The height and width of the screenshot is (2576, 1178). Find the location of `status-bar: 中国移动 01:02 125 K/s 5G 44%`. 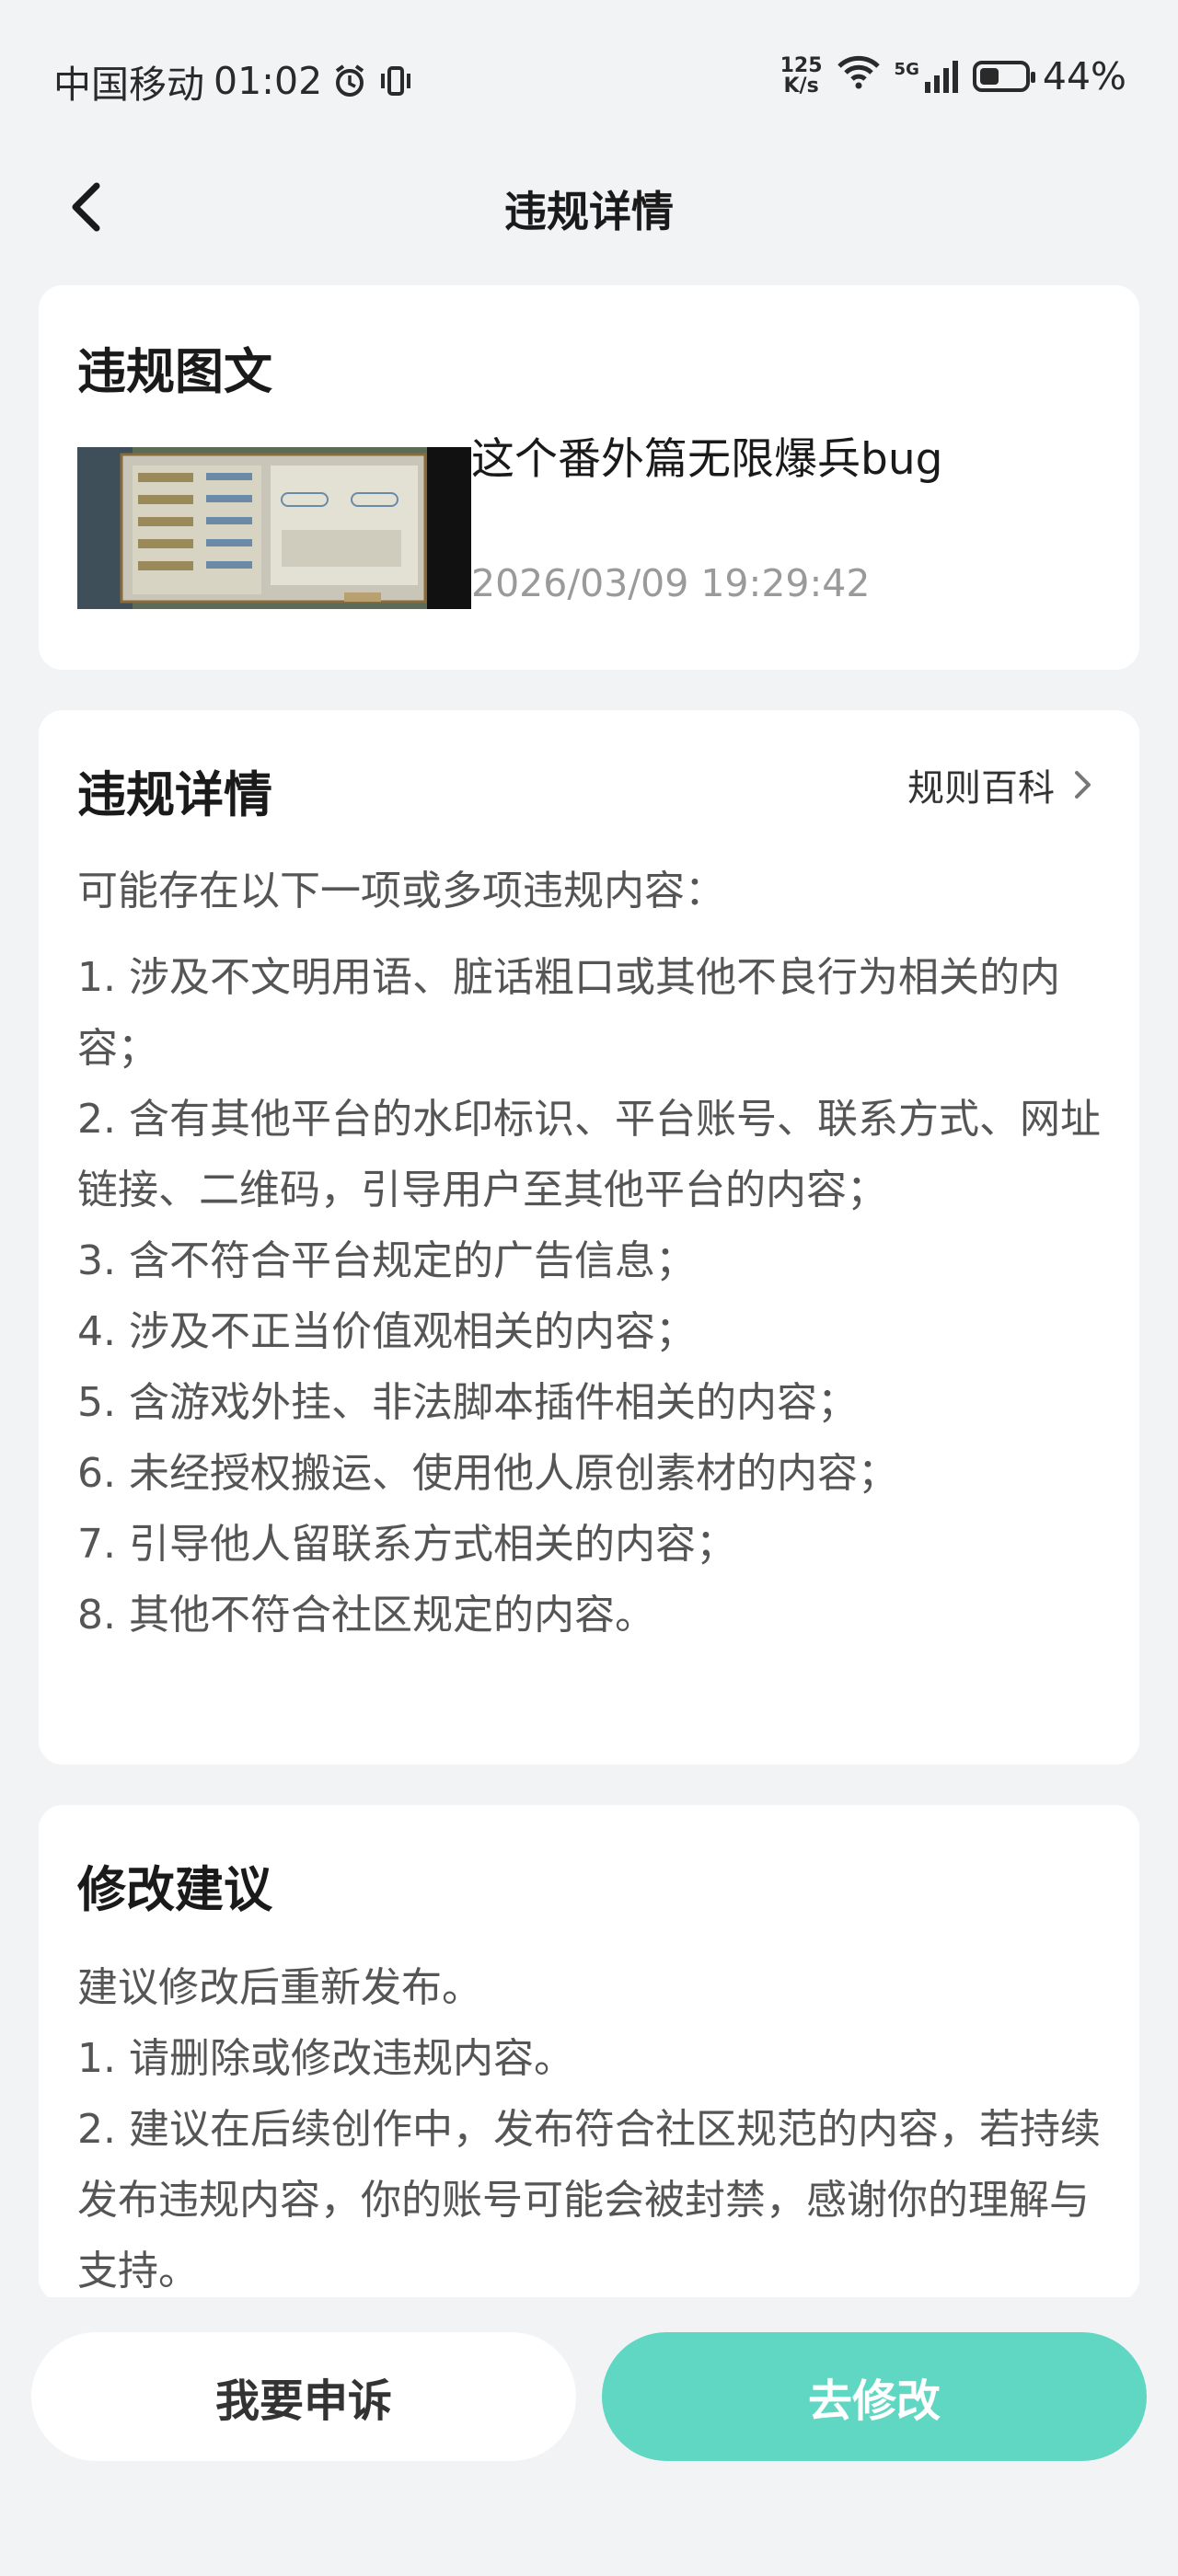

status-bar: 中国移动 01:02 125 K/s 5G 44% is located at coordinates (589, 78).